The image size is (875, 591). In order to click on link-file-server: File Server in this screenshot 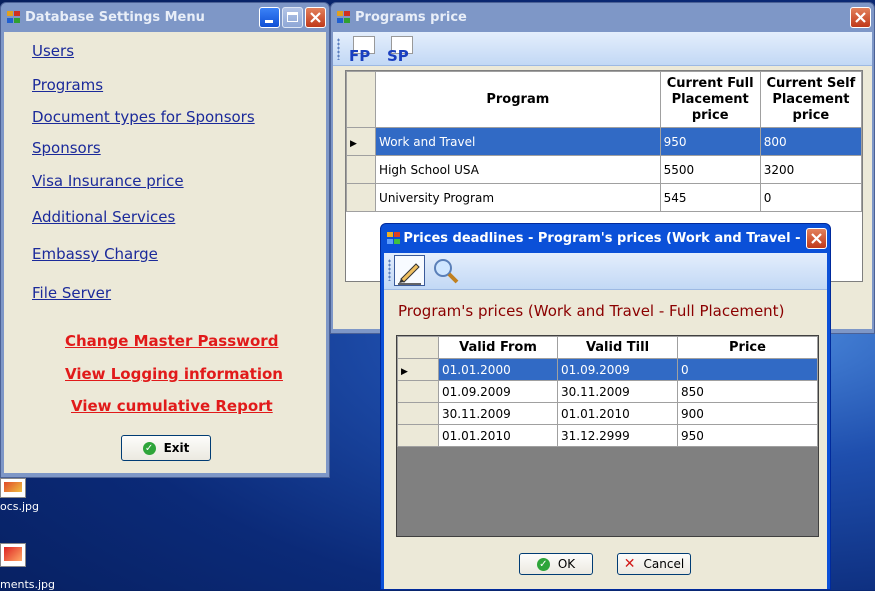, I will do `click(71, 293)`.